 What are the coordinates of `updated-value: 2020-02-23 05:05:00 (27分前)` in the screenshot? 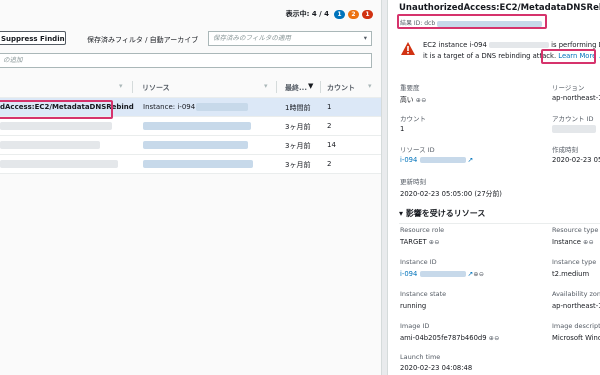 It's located at (451, 194).